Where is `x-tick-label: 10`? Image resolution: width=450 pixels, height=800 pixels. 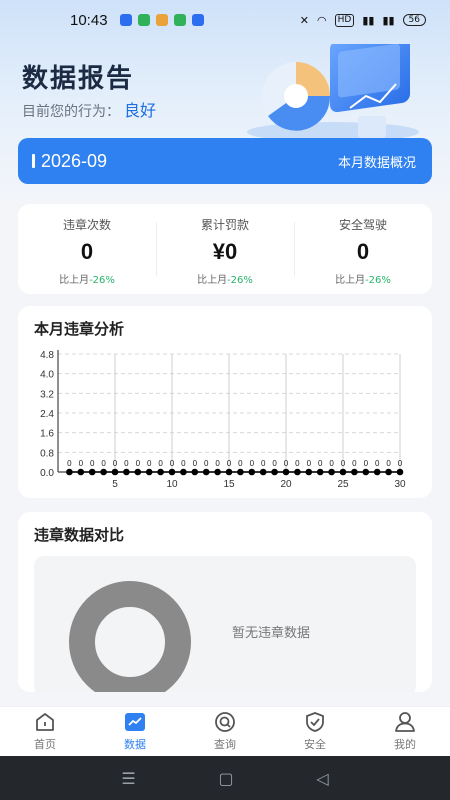 x-tick-label: 10 is located at coordinates (172, 484).